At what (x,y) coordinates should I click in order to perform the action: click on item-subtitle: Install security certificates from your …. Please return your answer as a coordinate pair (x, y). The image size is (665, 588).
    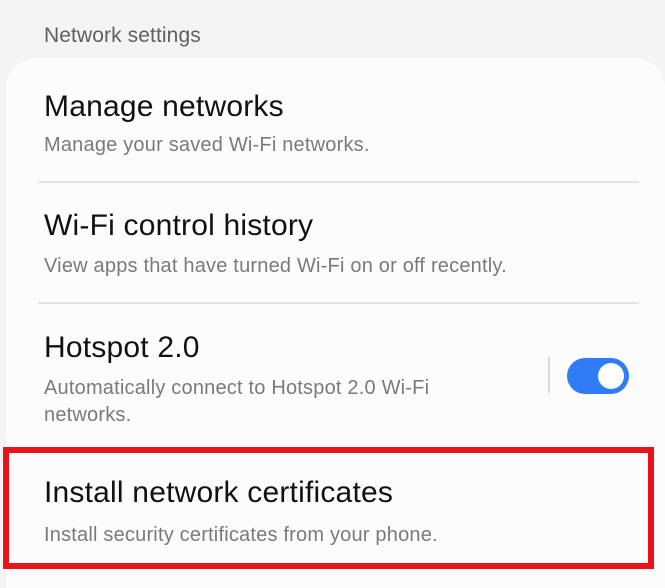
    Looking at the image, I should click on (241, 535).